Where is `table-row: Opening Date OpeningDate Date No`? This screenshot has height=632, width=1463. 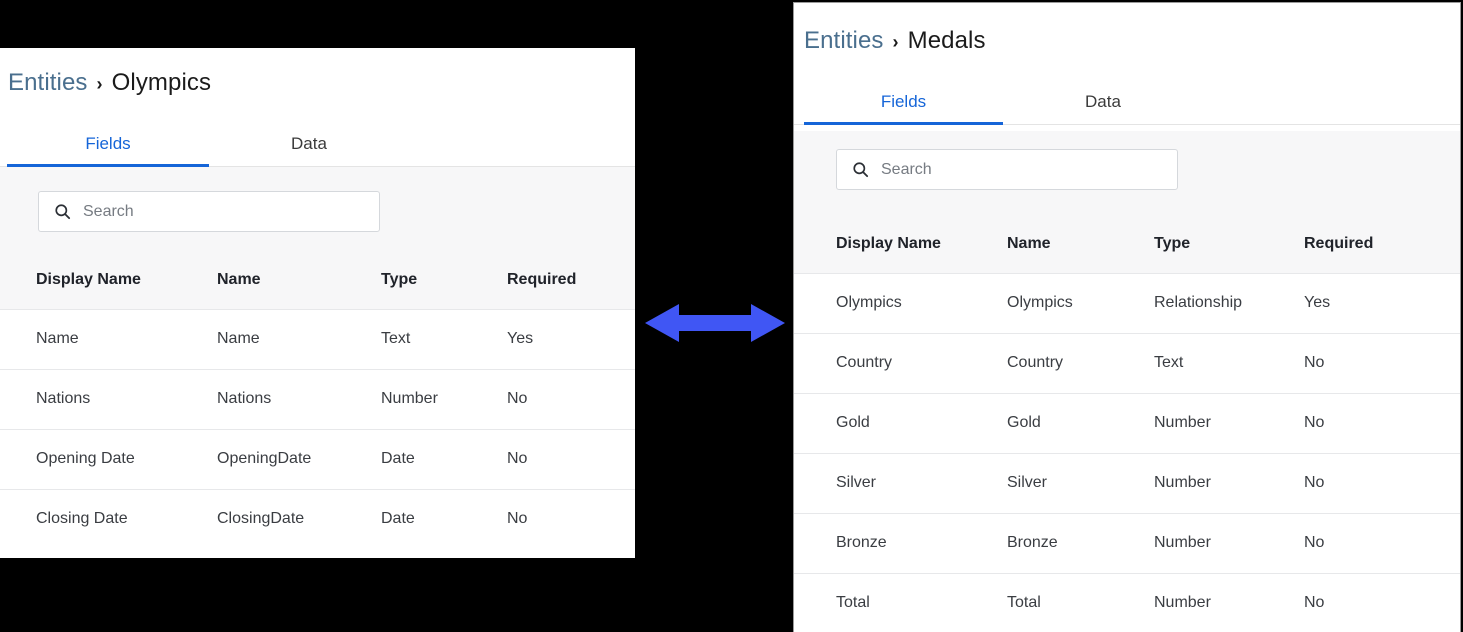 table-row: Opening Date OpeningDate Date No is located at coordinates (317, 458).